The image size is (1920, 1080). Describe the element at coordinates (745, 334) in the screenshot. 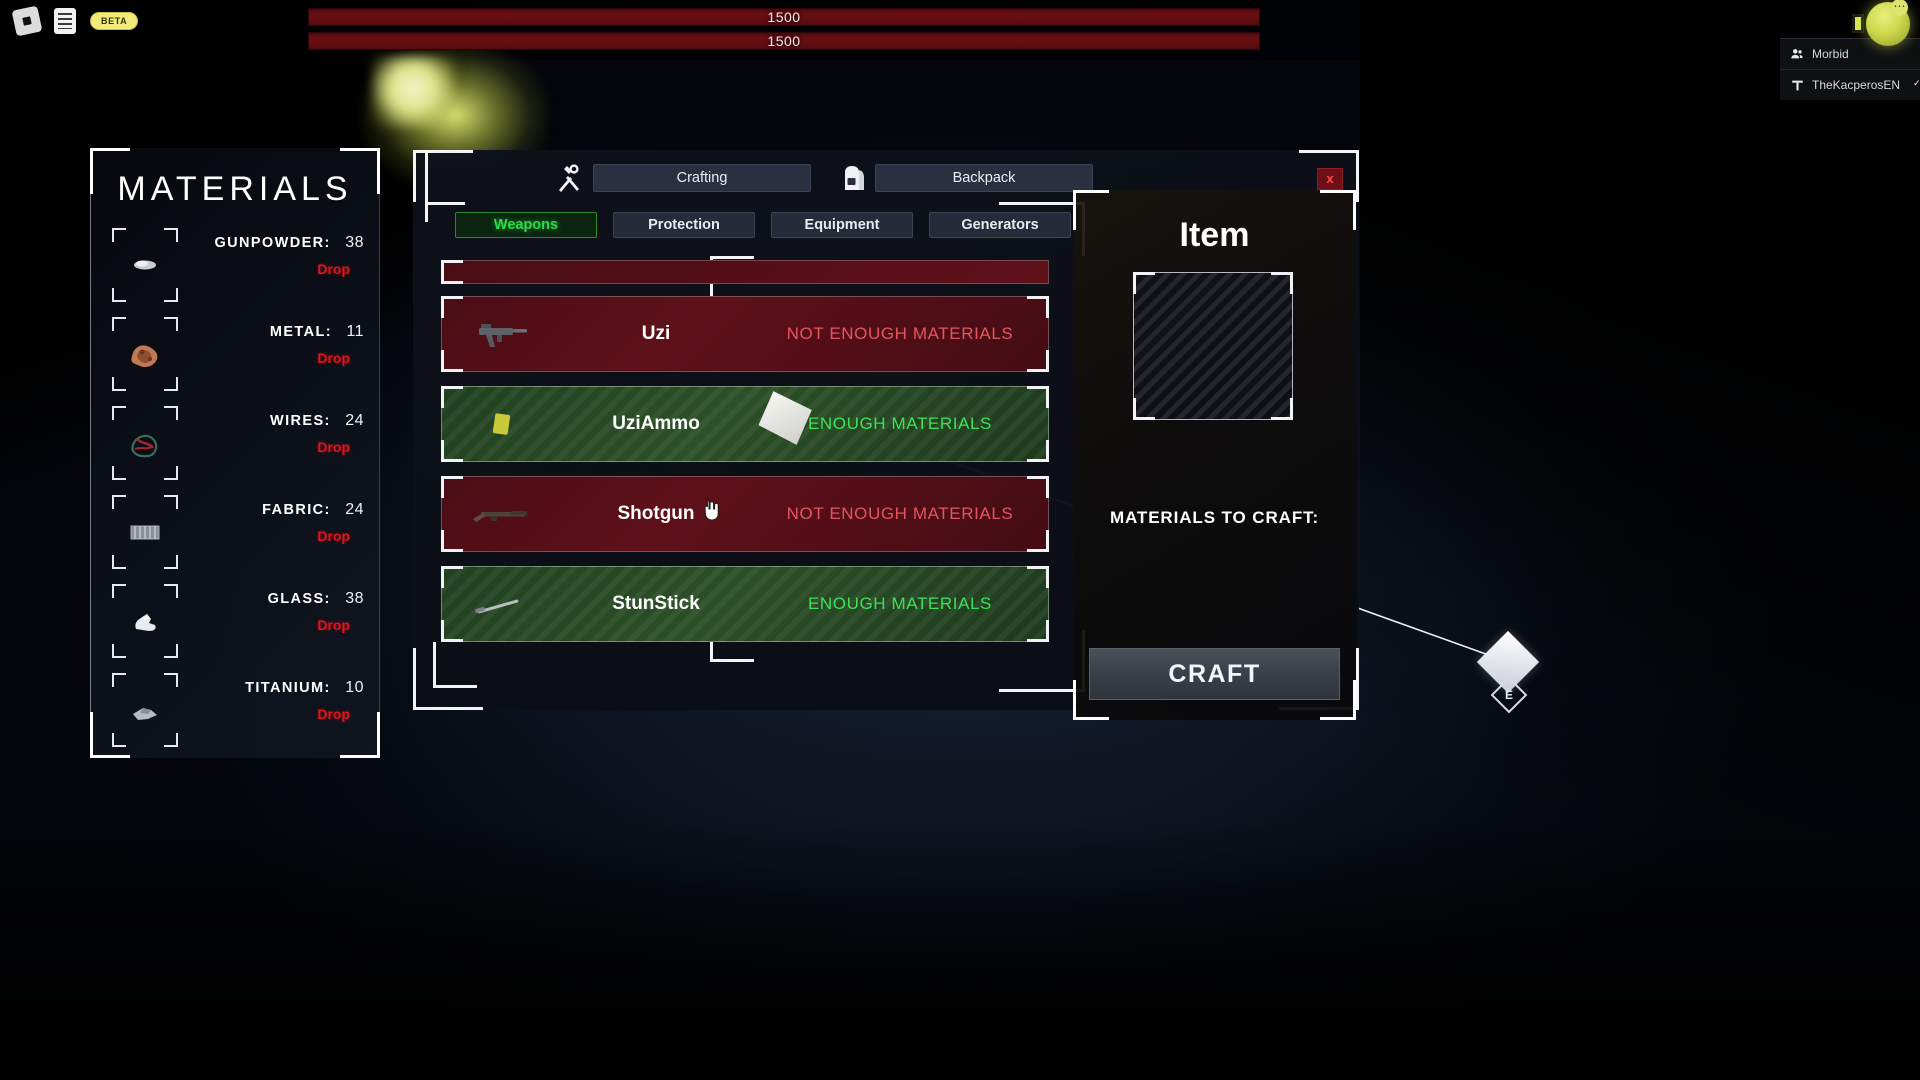

I see `recipe-row: Uzi NOT ENOUGH MATERIALS` at that location.